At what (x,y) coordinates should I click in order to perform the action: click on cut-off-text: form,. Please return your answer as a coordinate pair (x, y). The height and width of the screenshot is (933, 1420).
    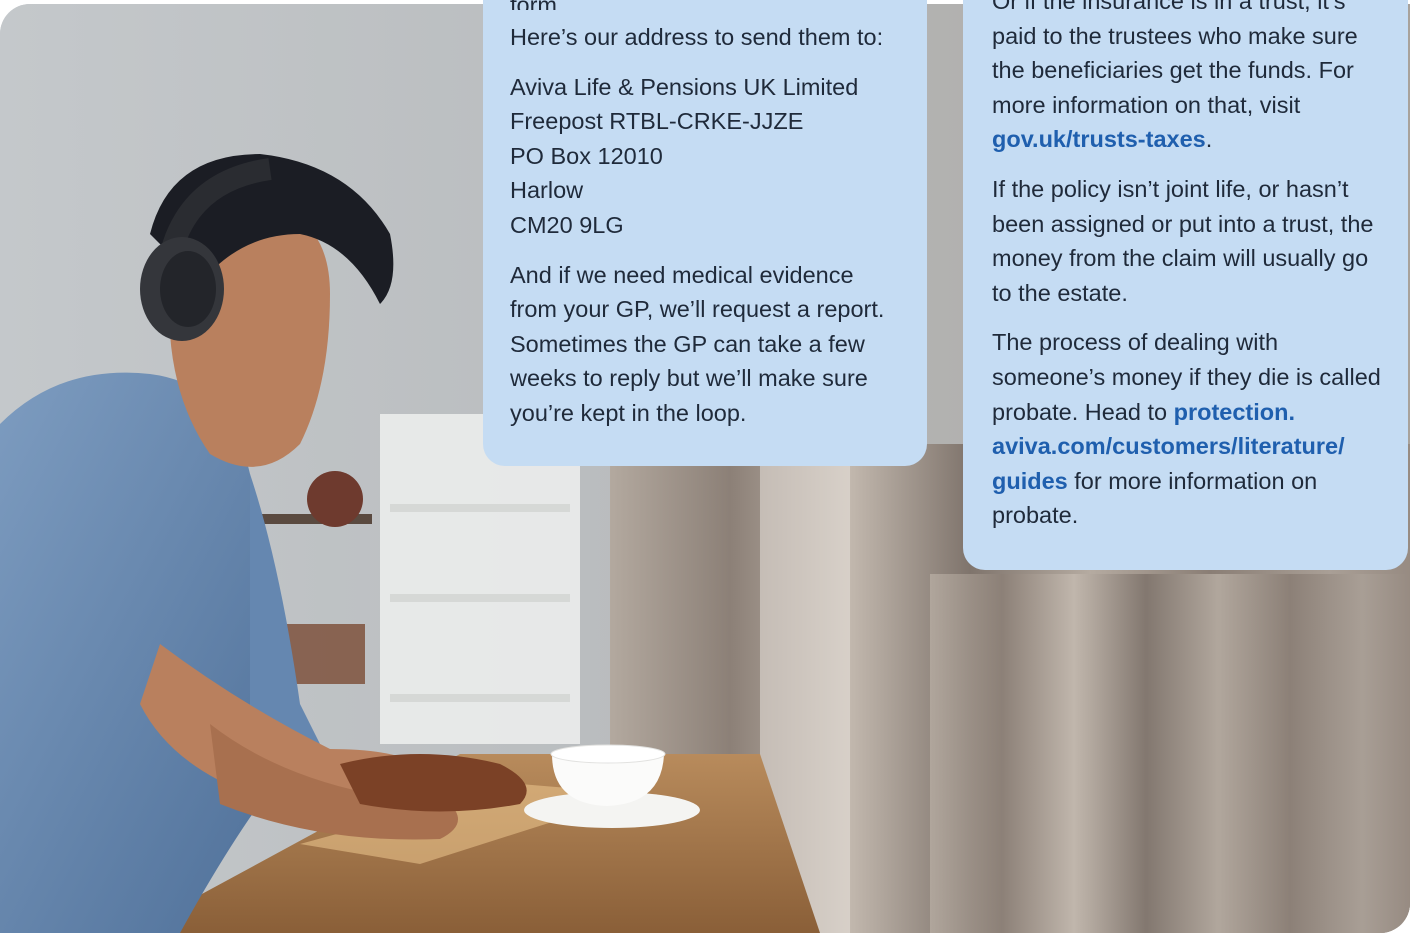
    Looking at the image, I should click on (537, 5).